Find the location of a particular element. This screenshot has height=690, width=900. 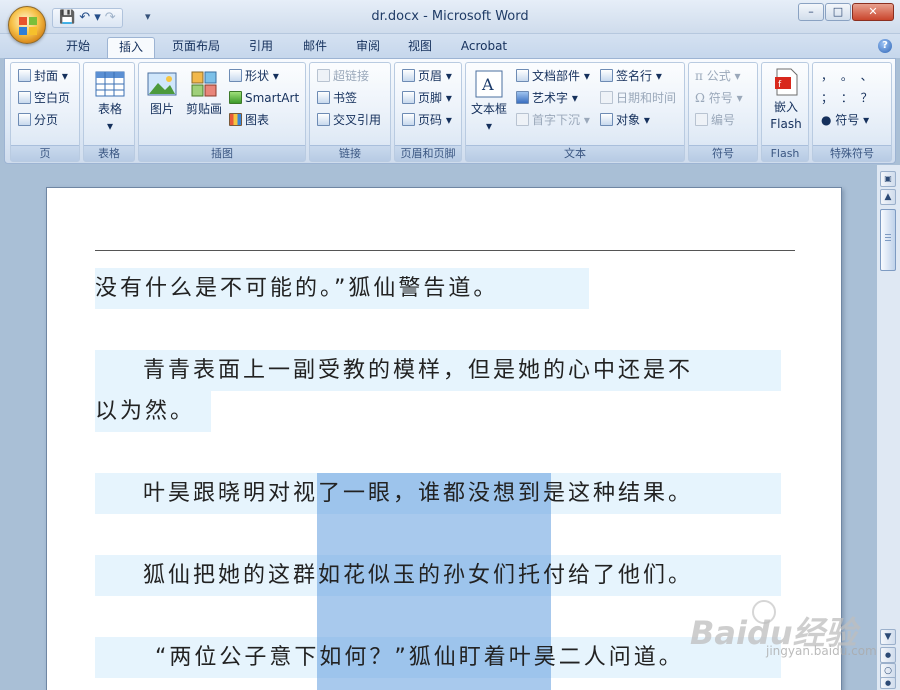

office-logo-icon is located at coordinates (28, 26).